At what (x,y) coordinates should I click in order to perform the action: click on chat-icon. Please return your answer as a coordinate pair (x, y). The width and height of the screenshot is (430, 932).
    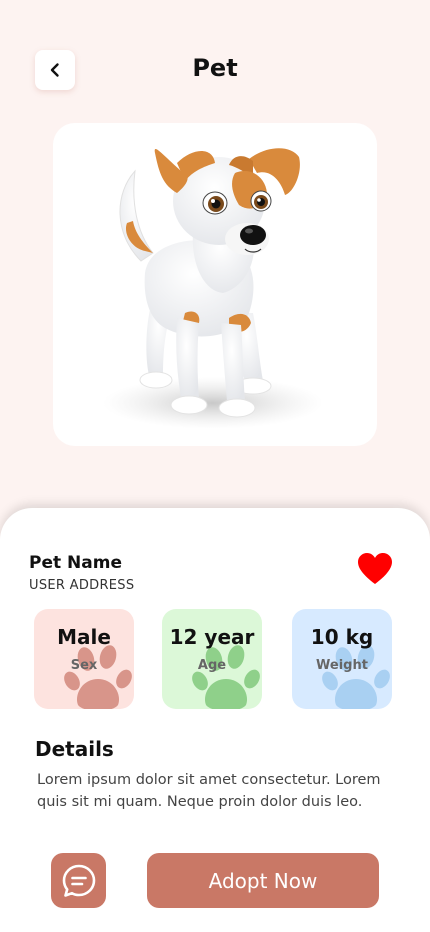
    Looking at the image, I should click on (78, 880).